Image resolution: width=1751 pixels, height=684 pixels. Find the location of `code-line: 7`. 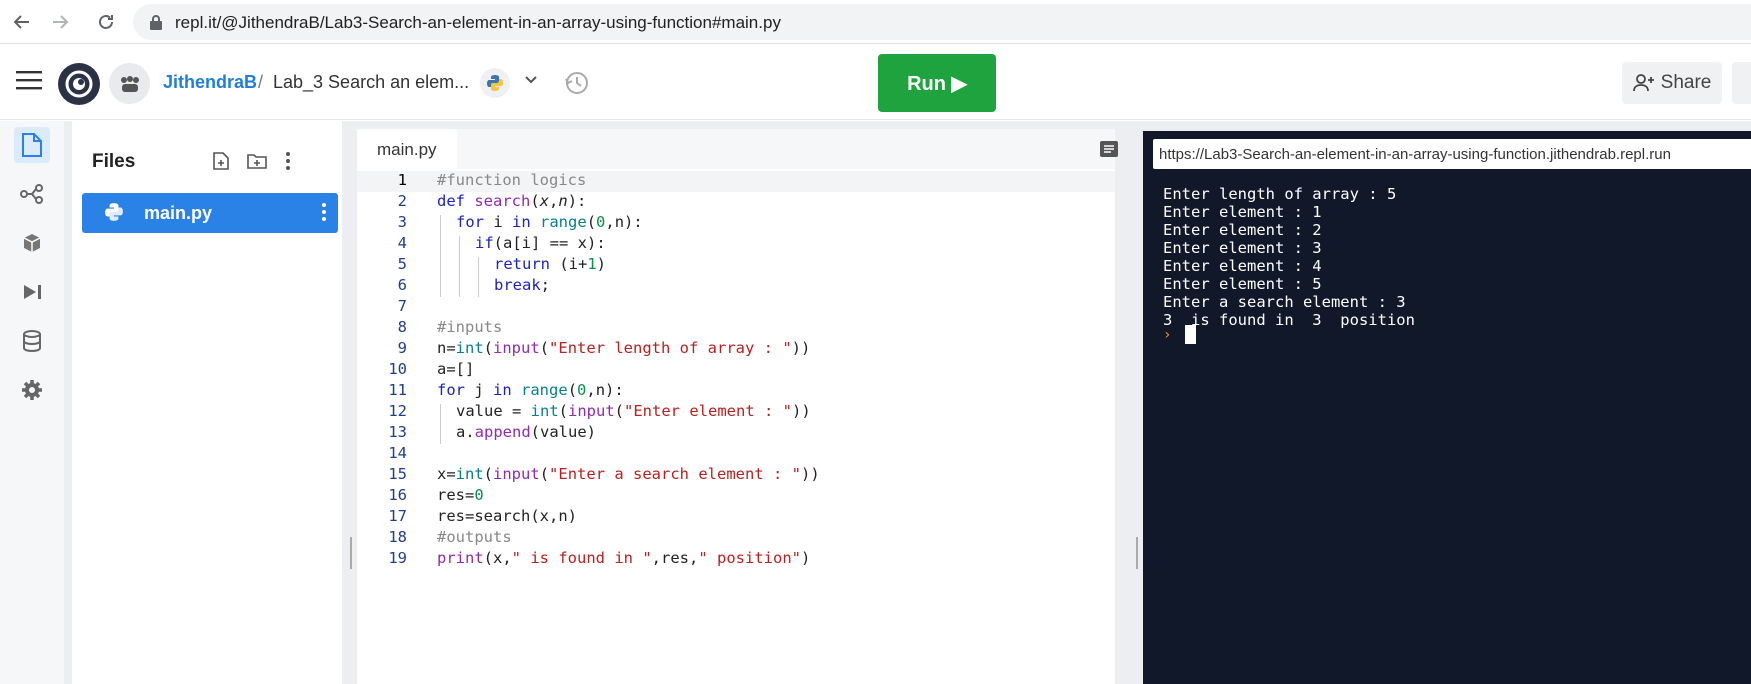

code-line: 7 is located at coordinates (402, 306).